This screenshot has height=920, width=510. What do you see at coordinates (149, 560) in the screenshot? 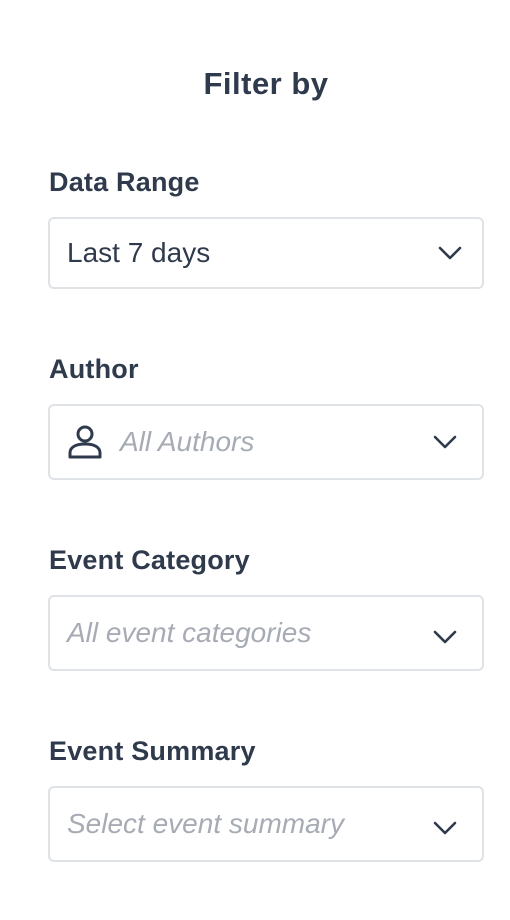
I see `event-category-label: Event Category` at bounding box center [149, 560].